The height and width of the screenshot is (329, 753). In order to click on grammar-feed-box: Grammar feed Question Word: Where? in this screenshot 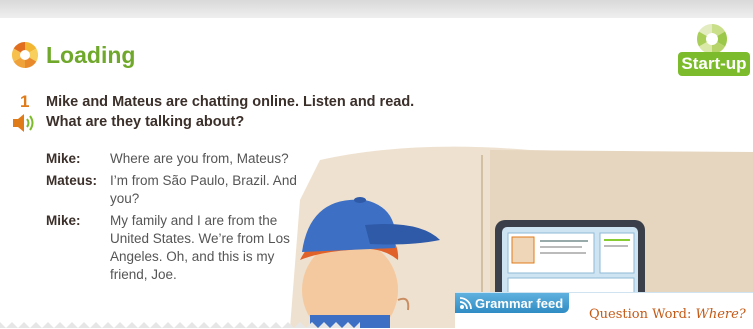, I will do `click(604, 310)`.